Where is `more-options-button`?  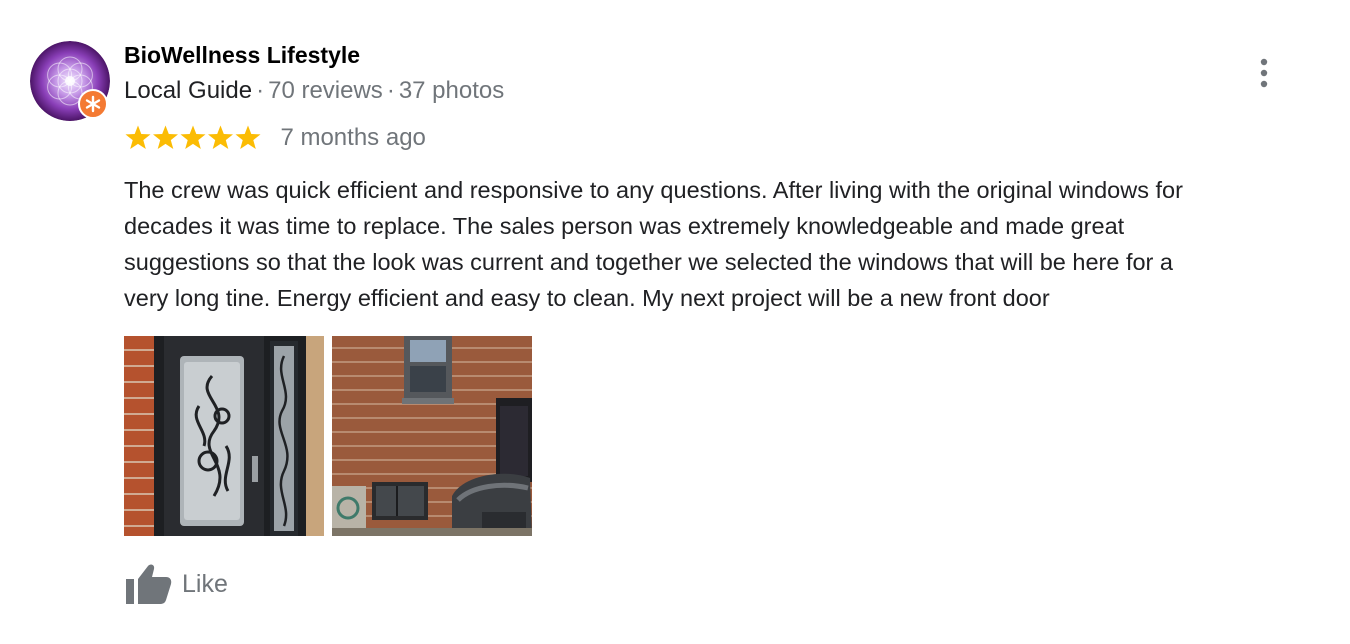 more-options-button is located at coordinates (1264, 74).